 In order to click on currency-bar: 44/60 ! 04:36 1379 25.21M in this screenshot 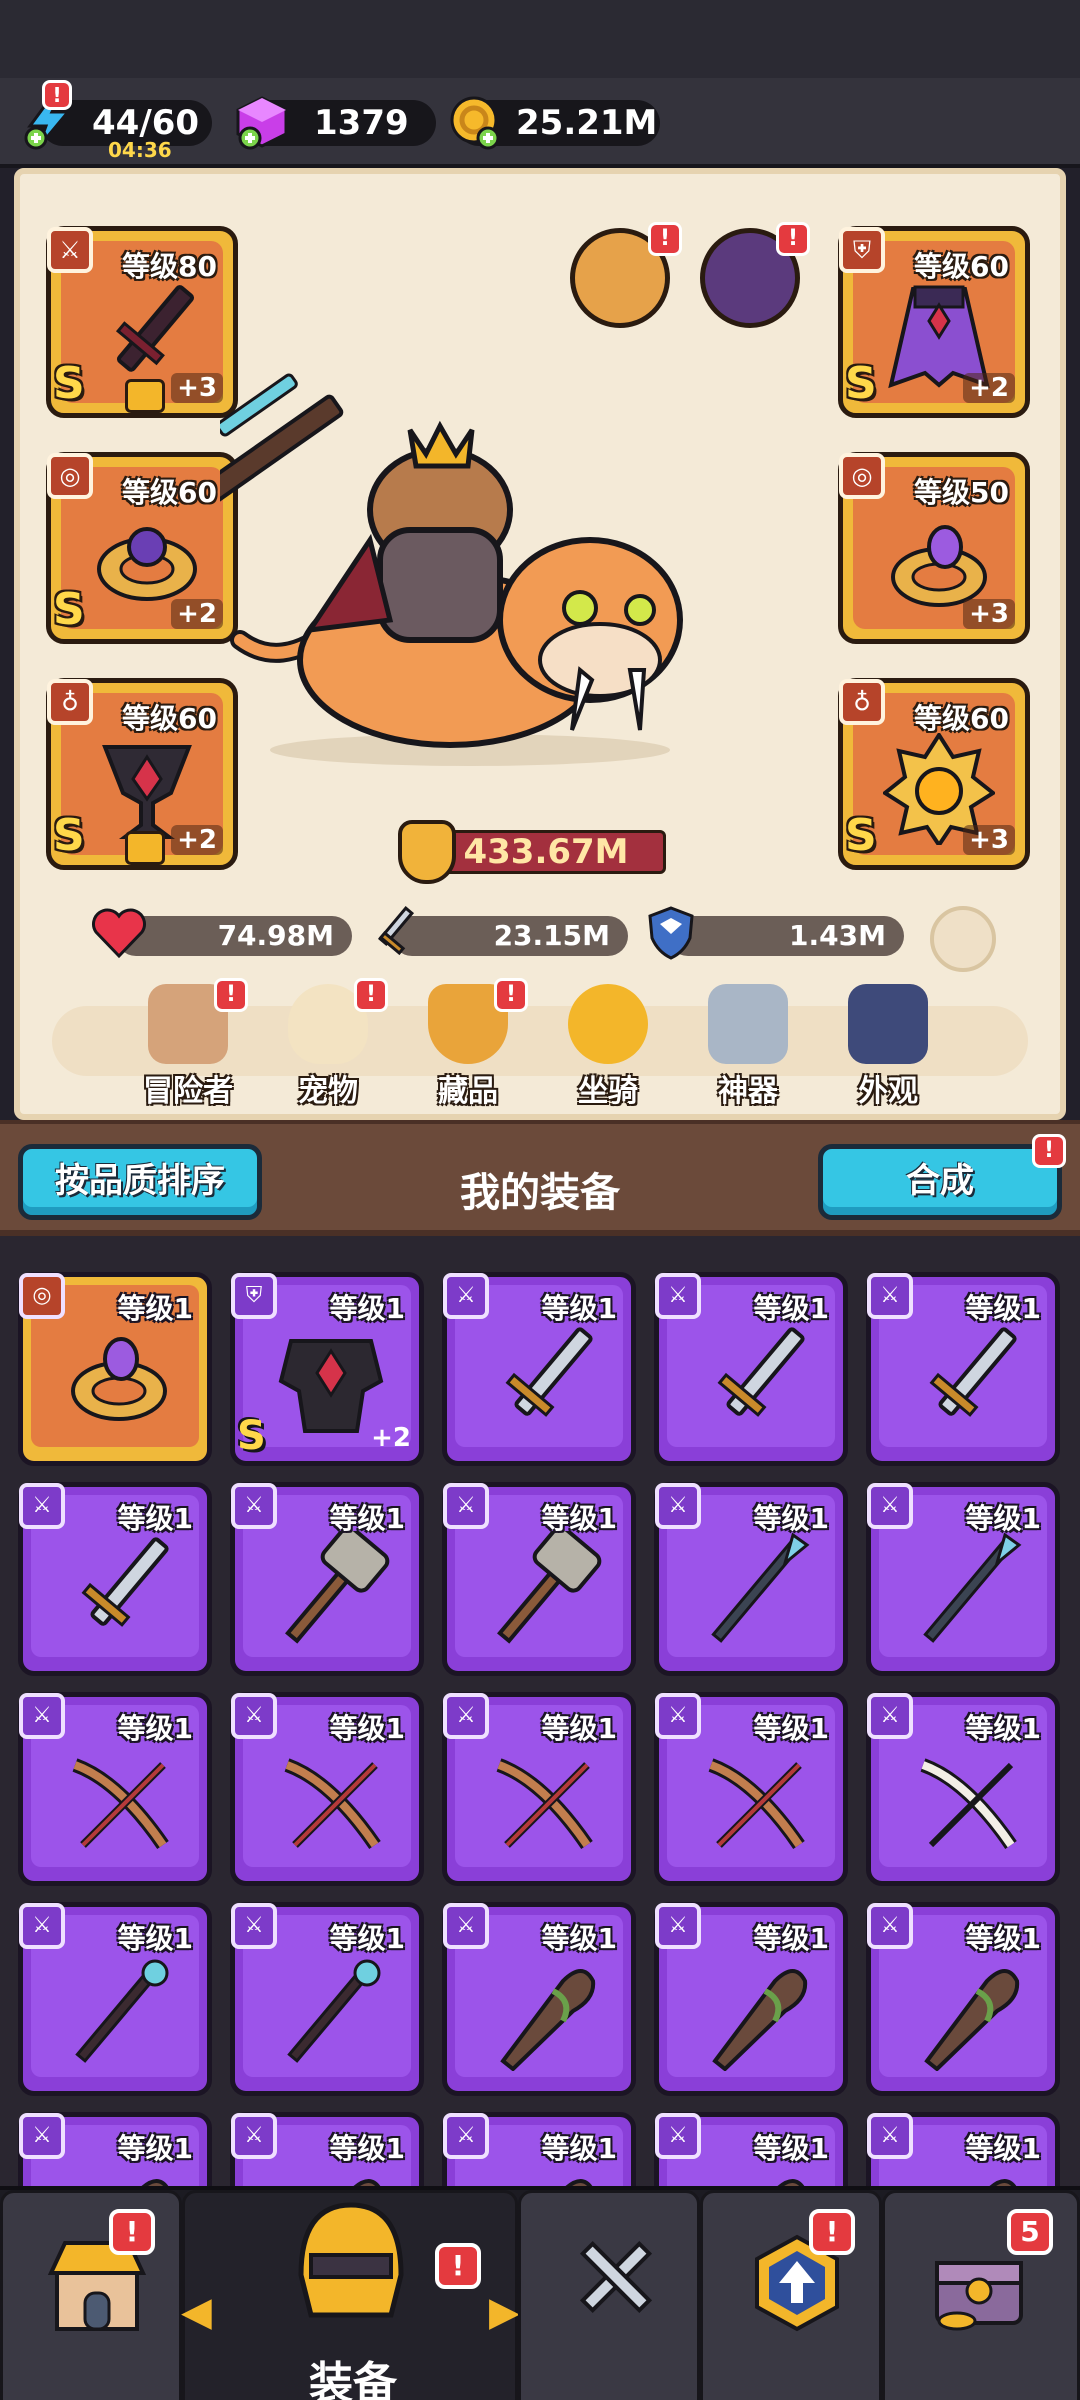, I will do `click(540, 123)`.